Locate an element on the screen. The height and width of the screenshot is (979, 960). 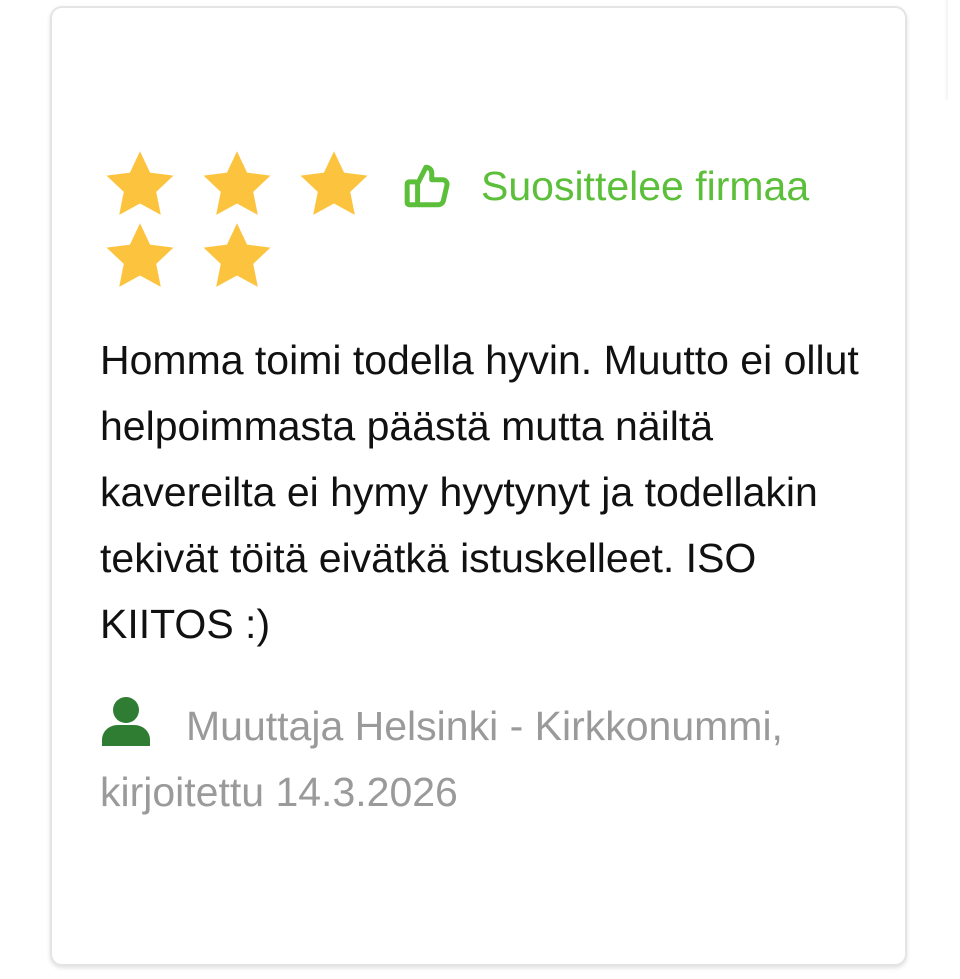
user-icon is located at coordinates (126, 721).